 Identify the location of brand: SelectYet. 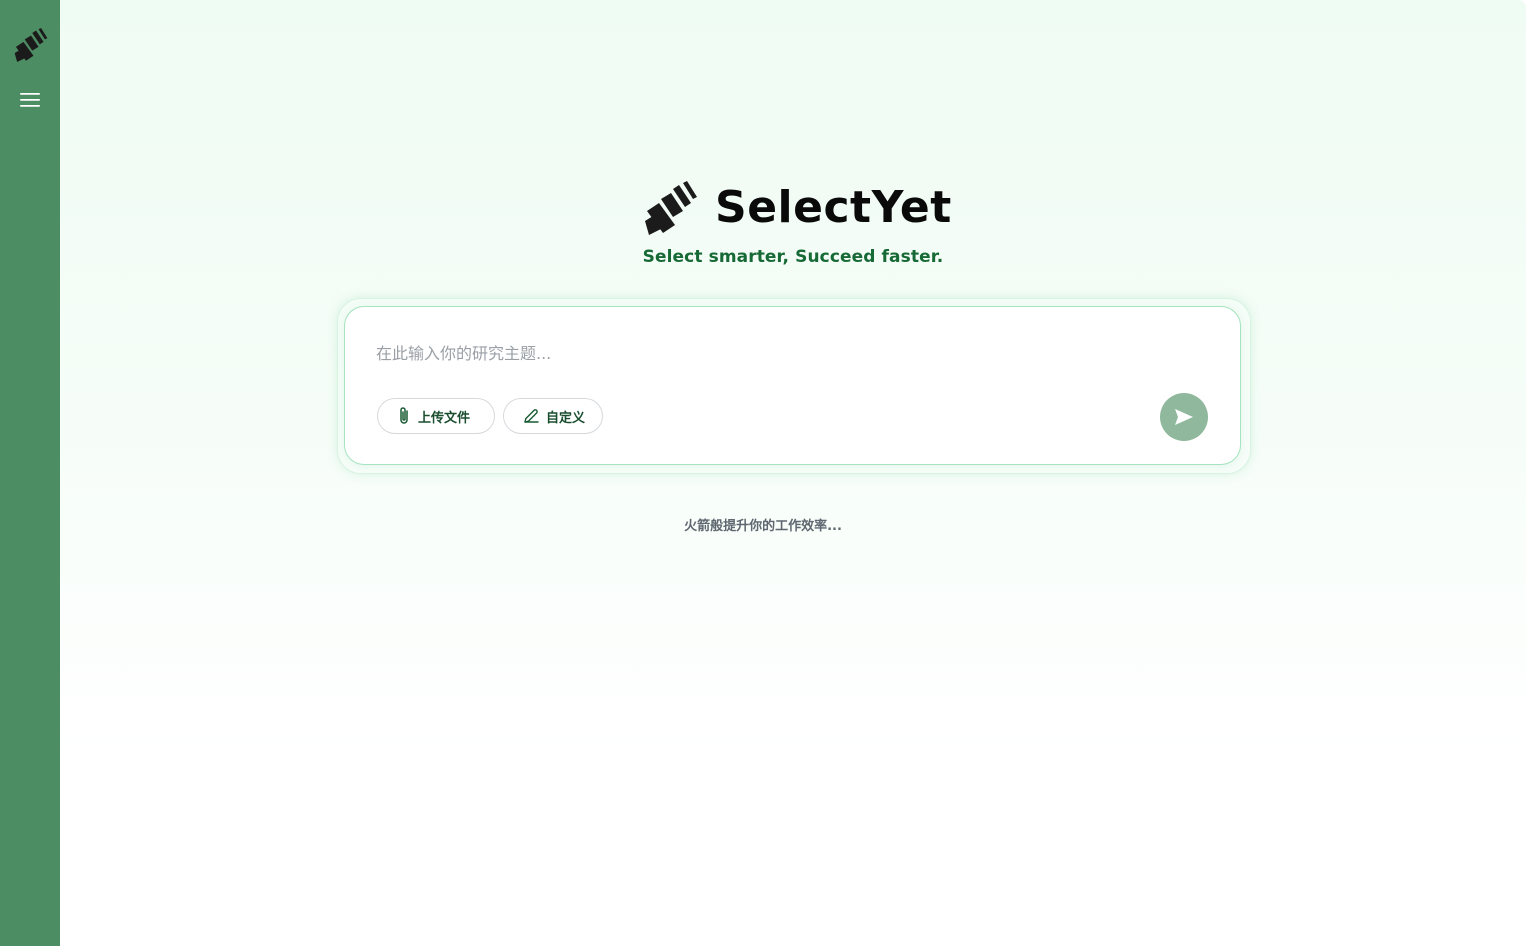
(797, 208).